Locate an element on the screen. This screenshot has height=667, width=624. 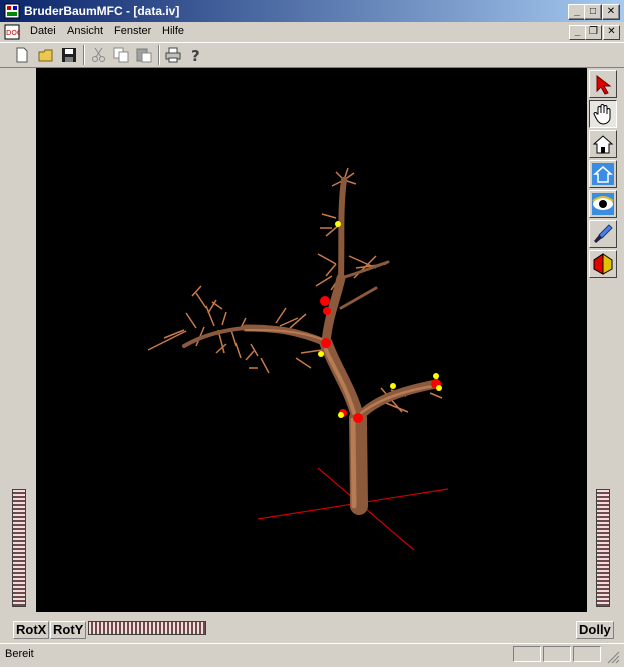
maximize-button: □ is located at coordinates (593, 12).